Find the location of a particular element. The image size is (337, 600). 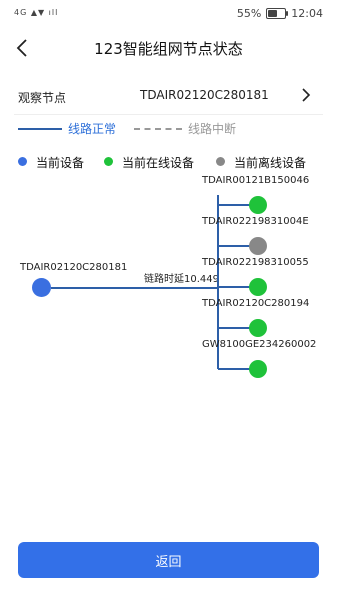

child-node-label: TDAIR022198310055 is located at coordinates (255, 262).